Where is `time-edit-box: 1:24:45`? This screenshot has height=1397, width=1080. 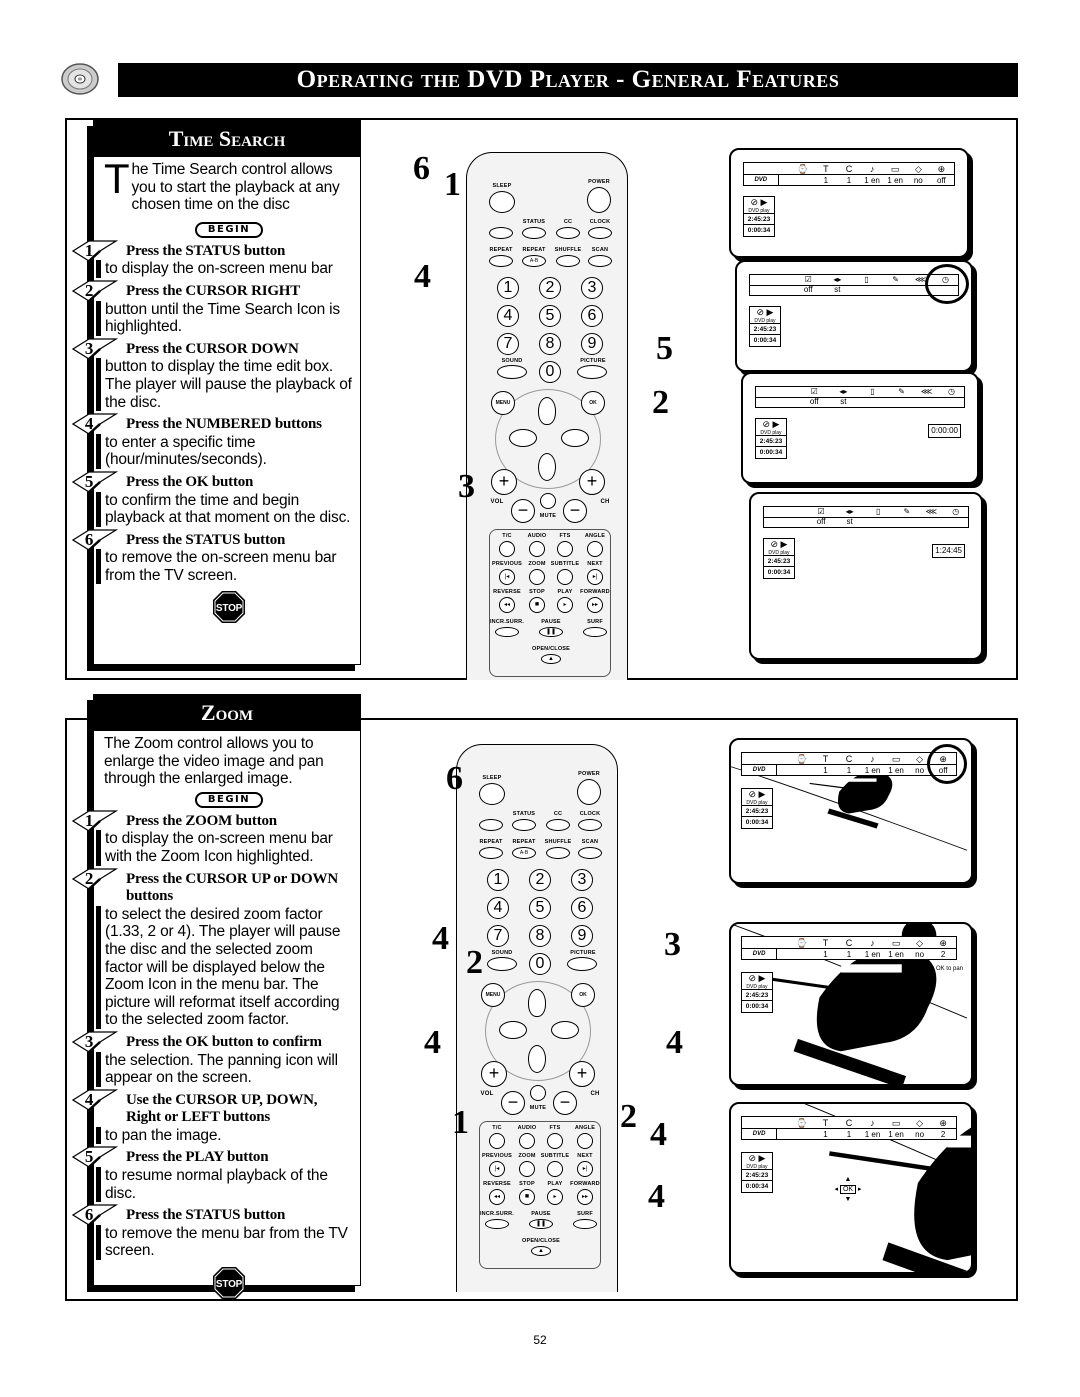
time-edit-box: 1:24:45 is located at coordinates (948, 551).